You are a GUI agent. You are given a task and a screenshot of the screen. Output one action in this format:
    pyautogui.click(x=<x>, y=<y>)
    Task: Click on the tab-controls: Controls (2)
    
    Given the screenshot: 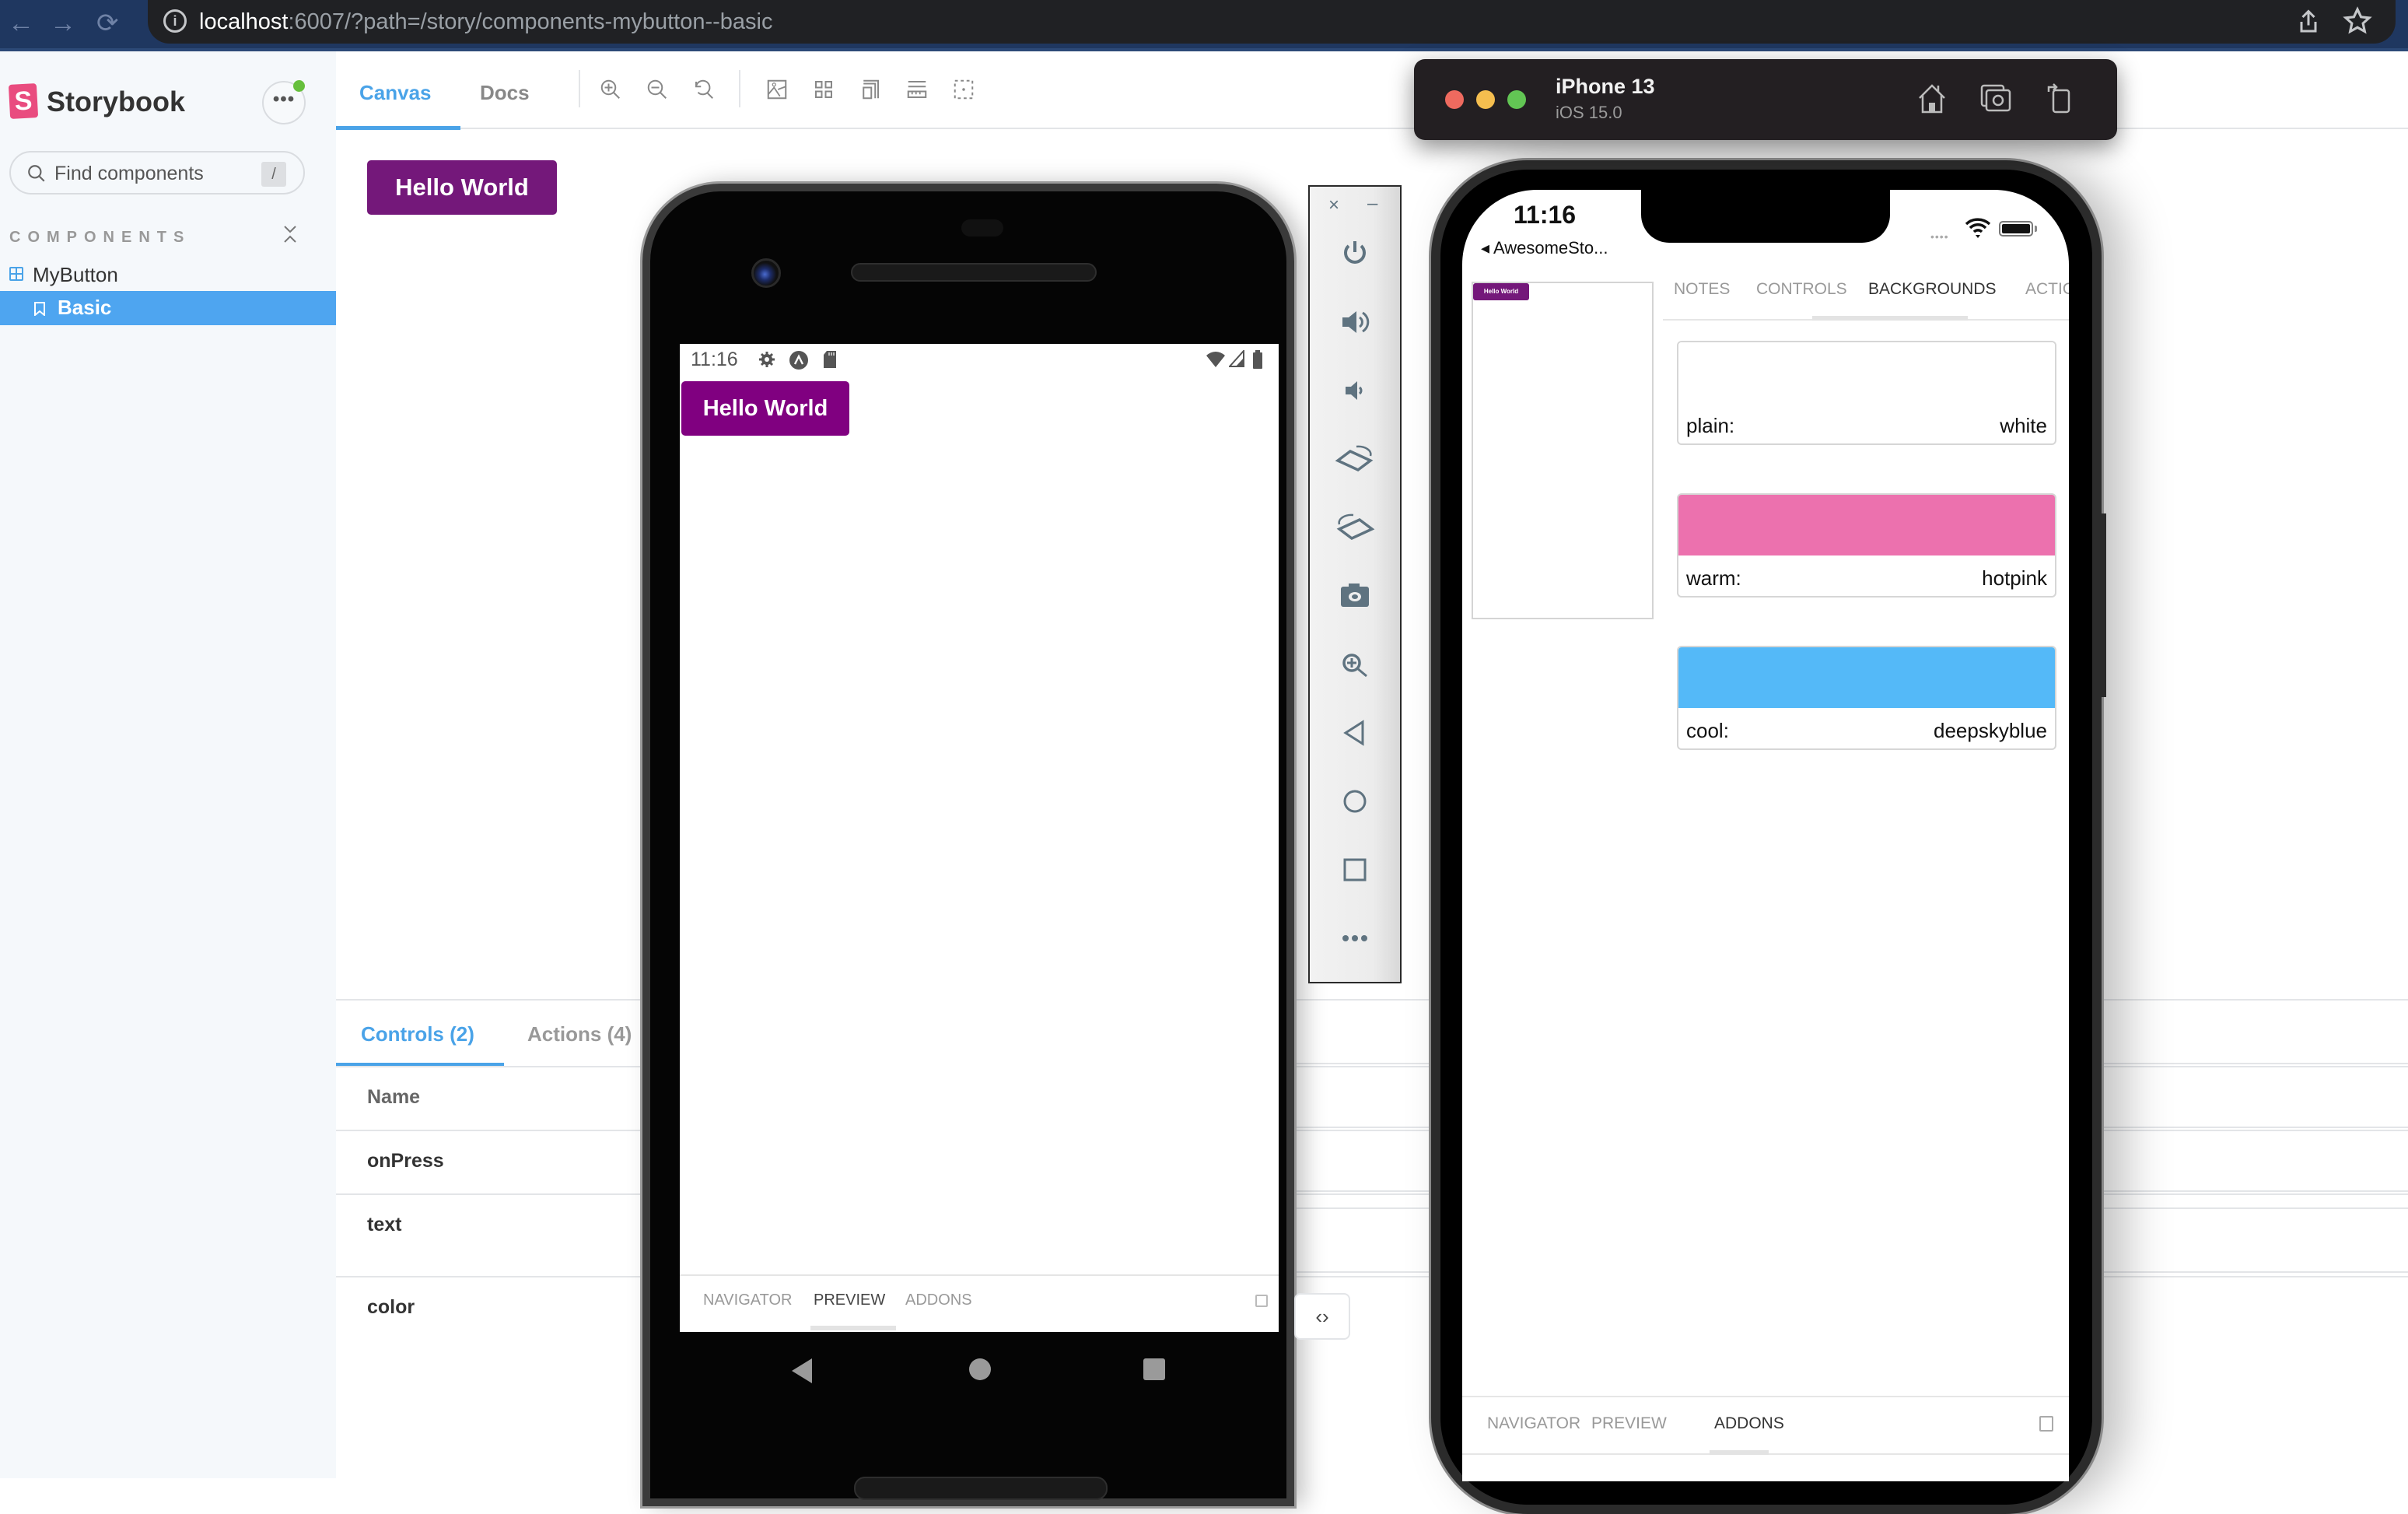 What is the action you would take?
    pyautogui.click(x=418, y=1034)
    